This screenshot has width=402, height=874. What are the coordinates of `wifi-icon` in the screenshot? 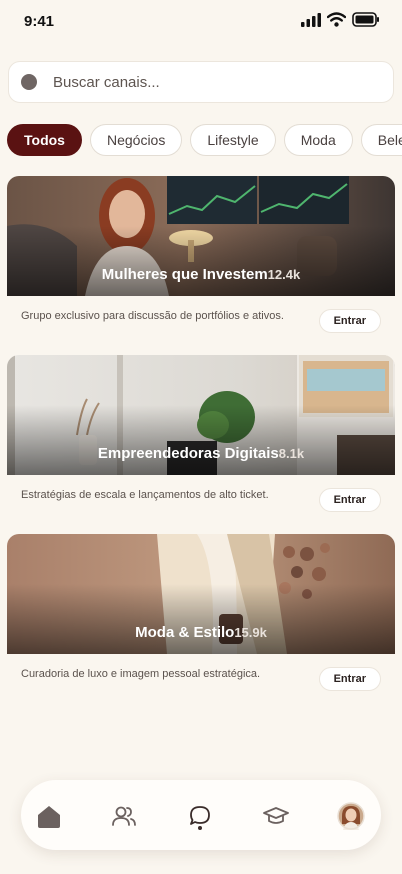 It's located at (336, 19).